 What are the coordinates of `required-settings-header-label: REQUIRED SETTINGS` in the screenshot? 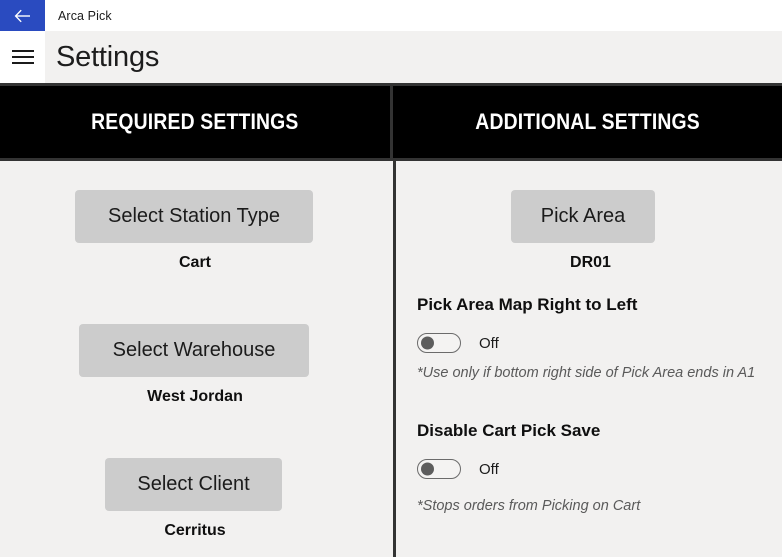 It's located at (195, 121).